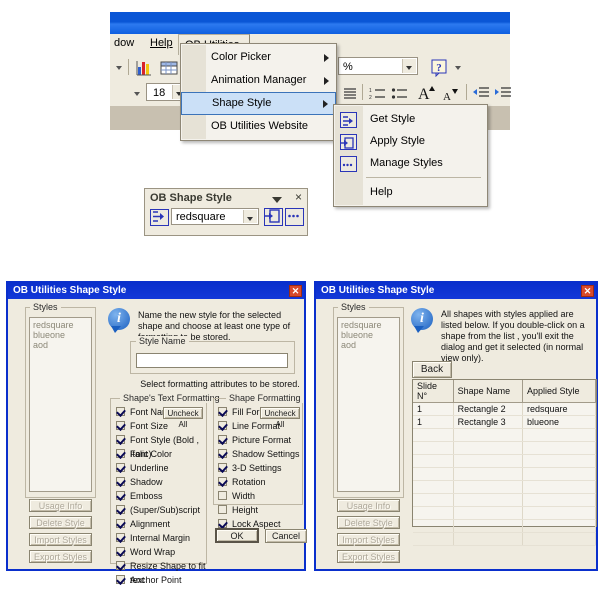 The width and height of the screenshot is (600, 600). Describe the element at coordinates (286, 536) in the screenshot. I see `cancel-button: Cancel` at that location.